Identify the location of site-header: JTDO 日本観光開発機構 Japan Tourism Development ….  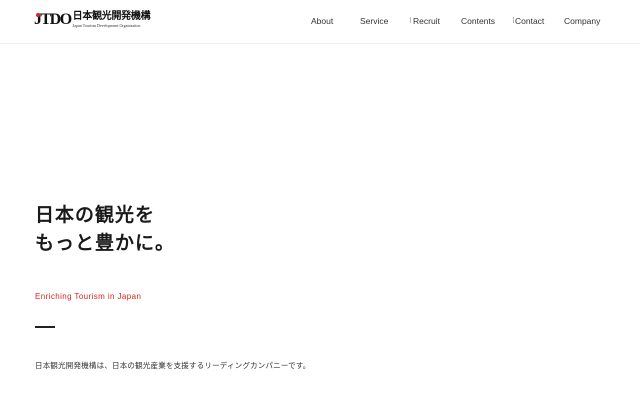
(320, 22).